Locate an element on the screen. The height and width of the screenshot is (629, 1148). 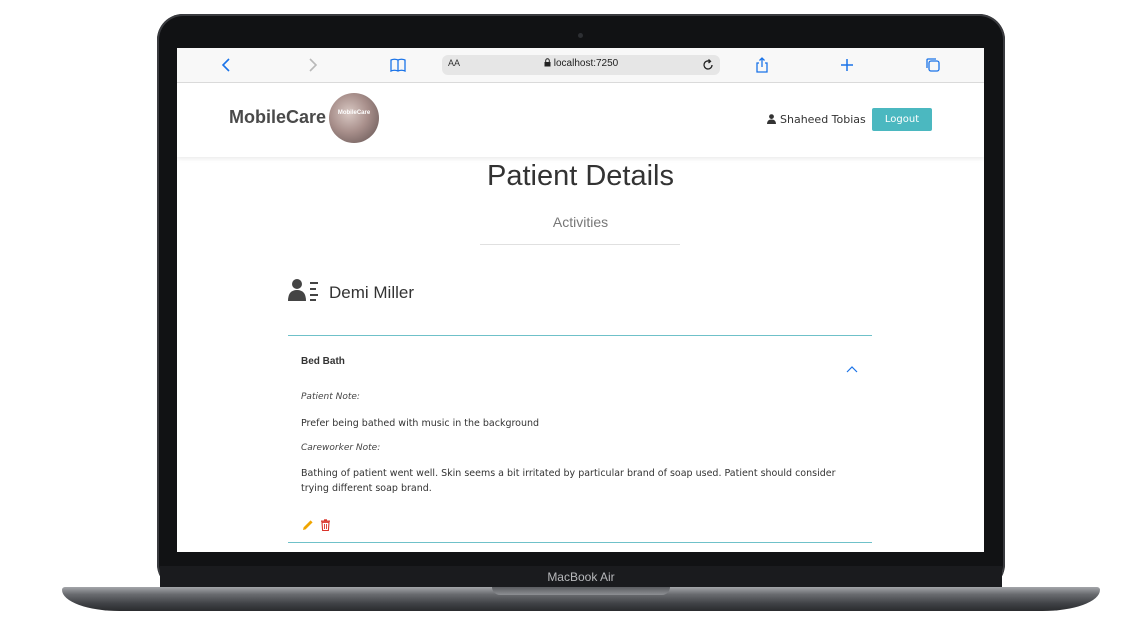
browser-toolbar: AA localhost:7250 is located at coordinates (580, 65).